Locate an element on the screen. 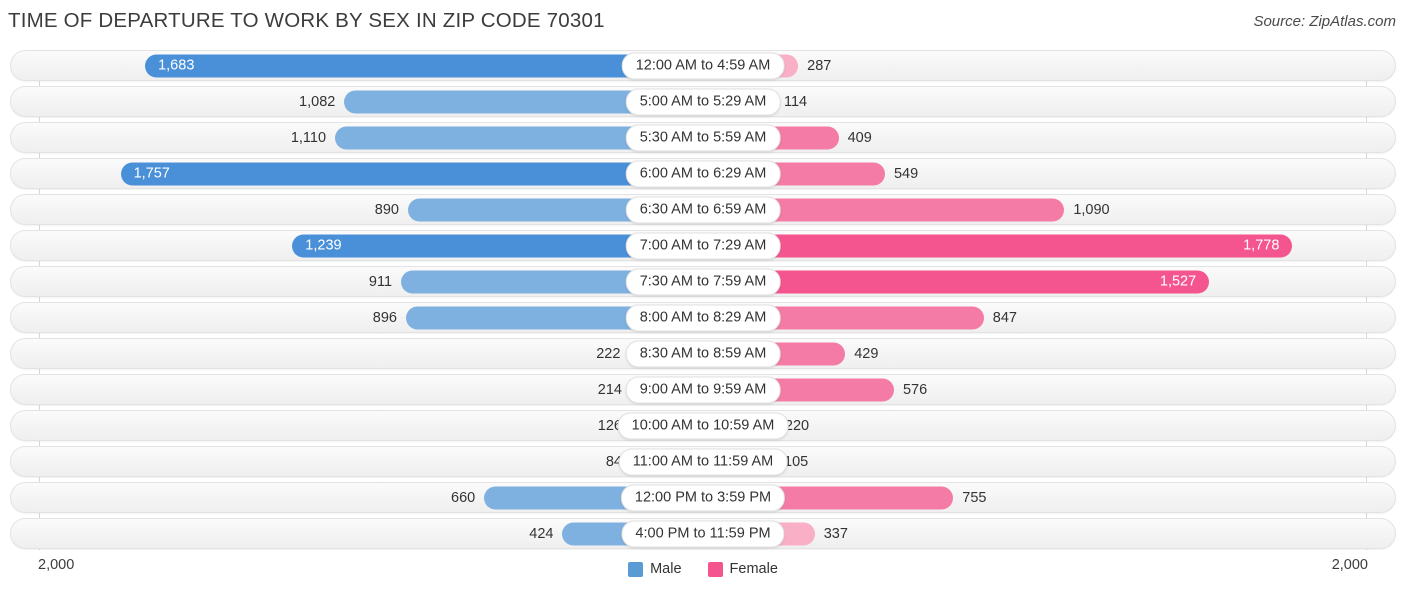  chart-row-inner: 424 337 4:00 PM to 11:59 PM is located at coordinates (703, 533).